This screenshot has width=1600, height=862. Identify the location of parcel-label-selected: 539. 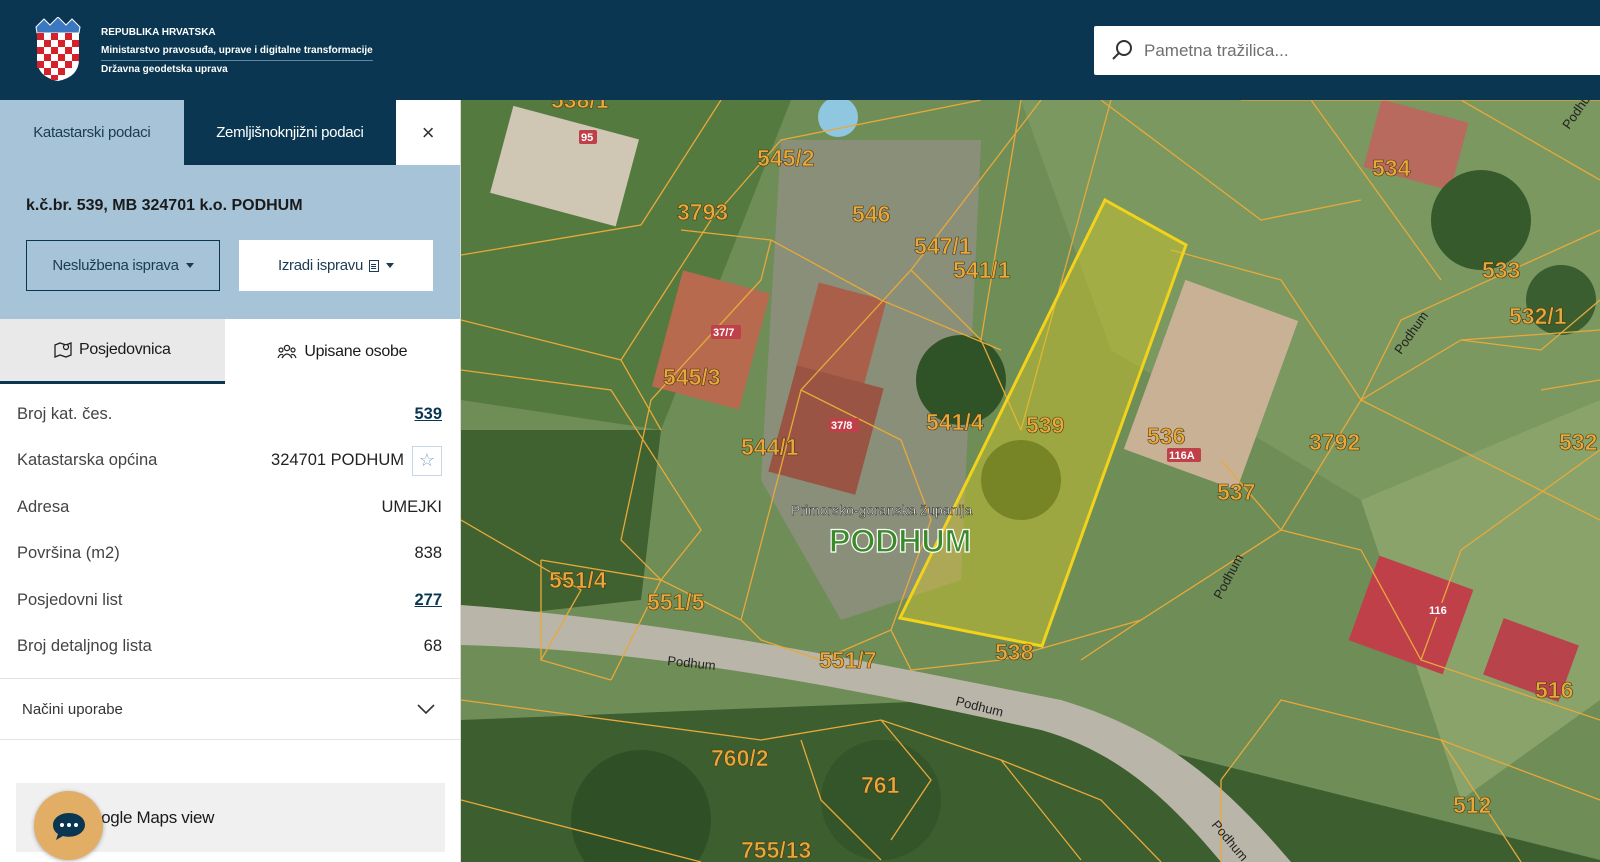
(1045, 425).